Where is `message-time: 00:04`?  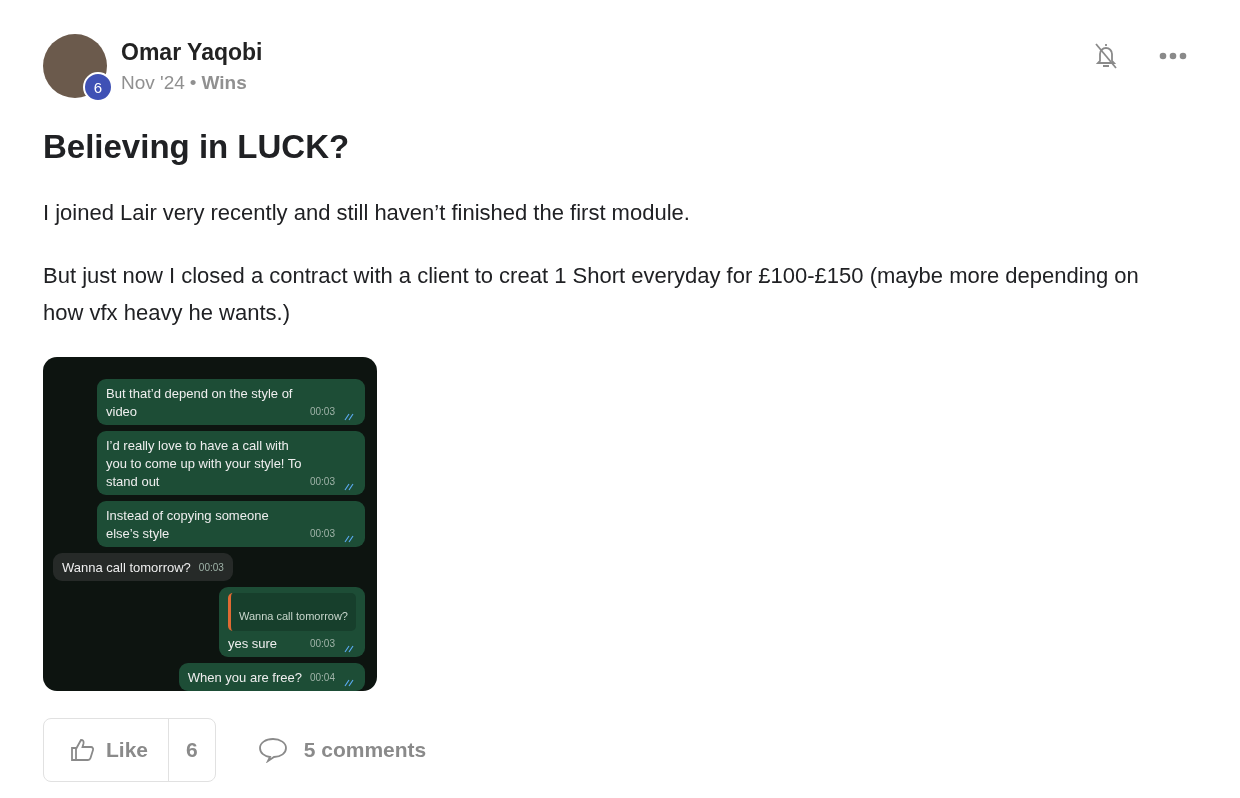
message-time: 00:04 is located at coordinates (322, 678).